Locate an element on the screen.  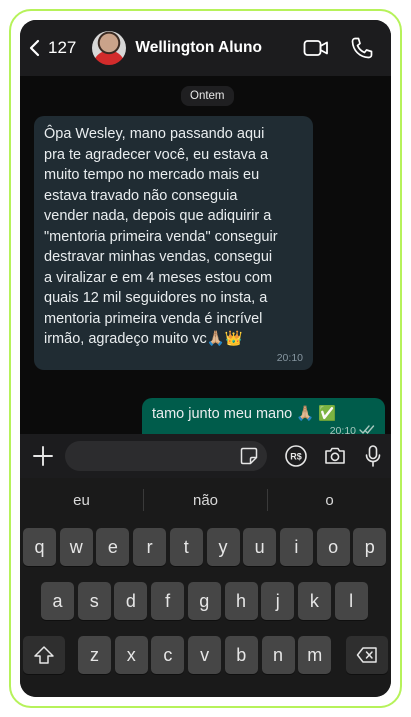
key-h: h is located at coordinates (241, 601).